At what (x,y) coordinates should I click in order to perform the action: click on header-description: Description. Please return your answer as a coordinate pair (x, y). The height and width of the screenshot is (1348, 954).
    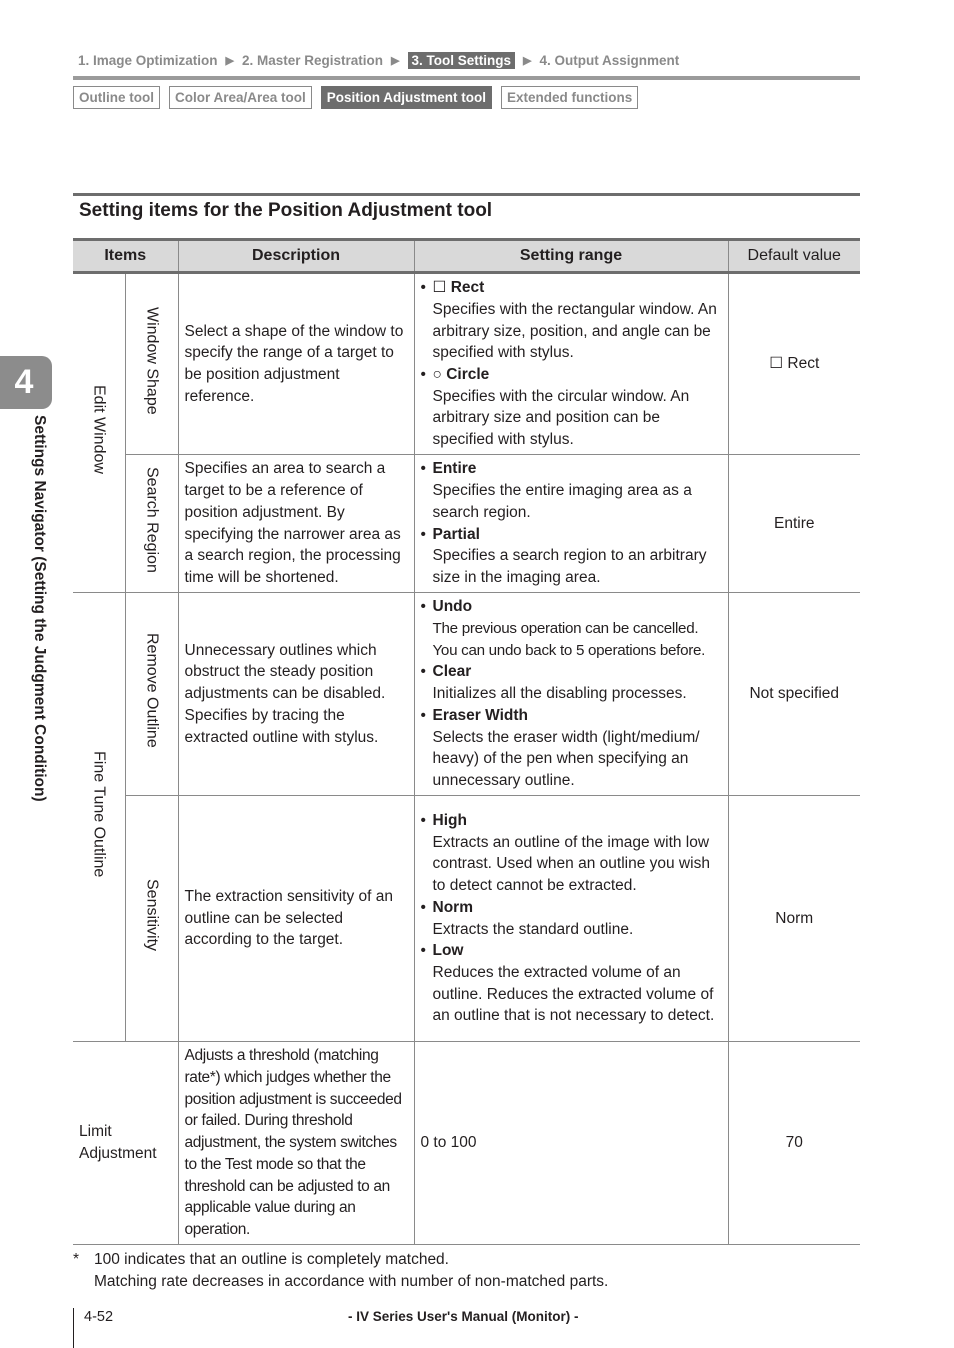
    Looking at the image, I should click on (296, 256).